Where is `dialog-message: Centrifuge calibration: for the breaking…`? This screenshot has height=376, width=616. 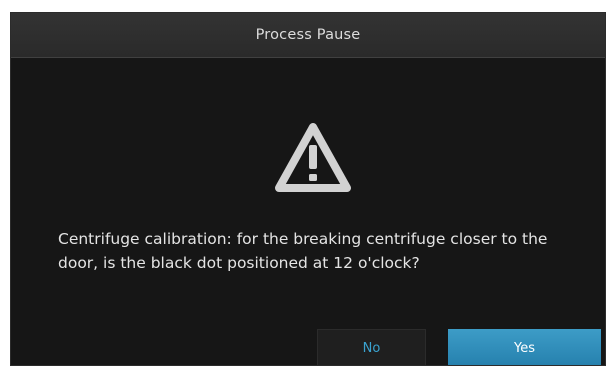
dialog-message: Centrifuge calibration: for the breaking… is located at coordinates (303, 251).